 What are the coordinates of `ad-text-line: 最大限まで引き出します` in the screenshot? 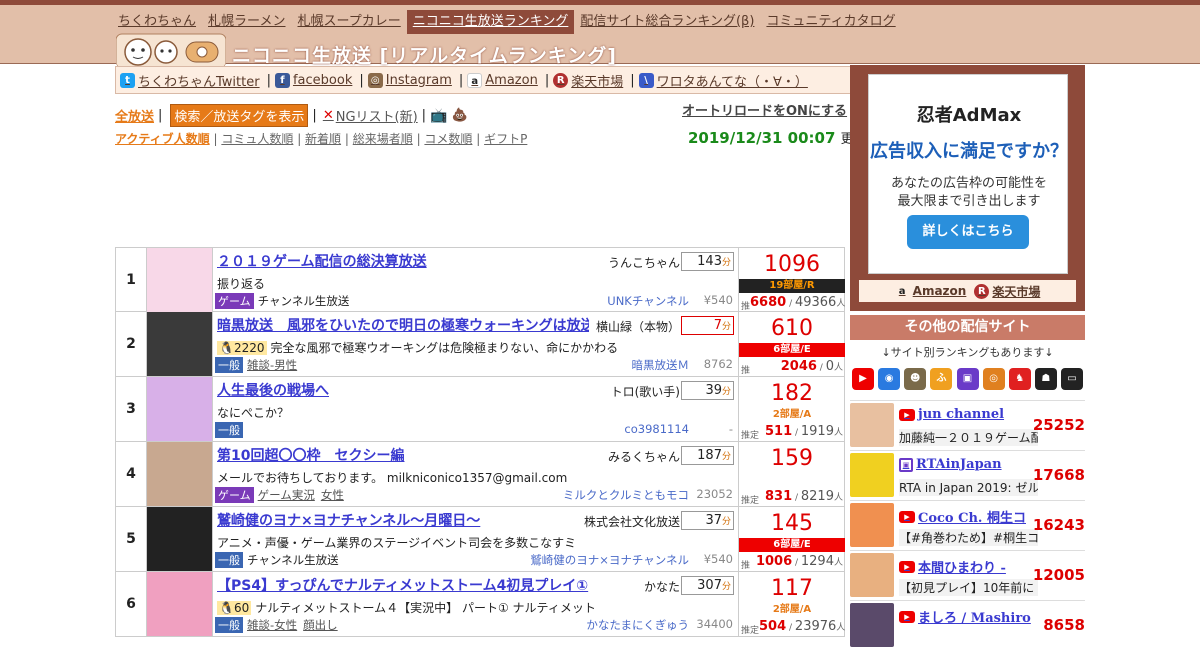 It's located at (969, 201).